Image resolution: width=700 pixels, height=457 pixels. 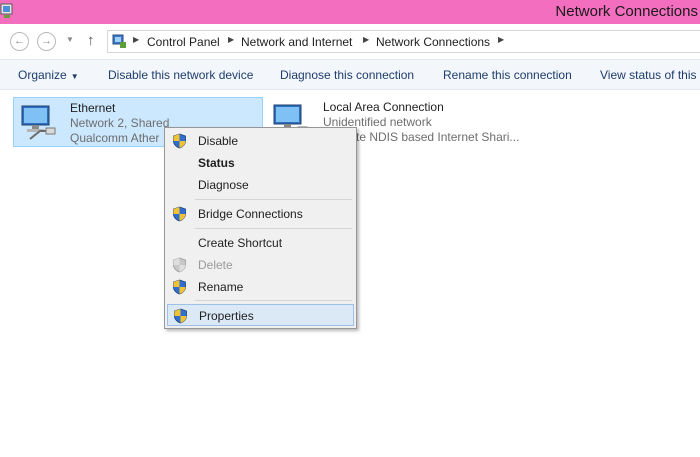 What do you see at coordinates (260, 315) in the screenshot?
I see `menu-item-properties: Properties` at bounding box center [260, 315].